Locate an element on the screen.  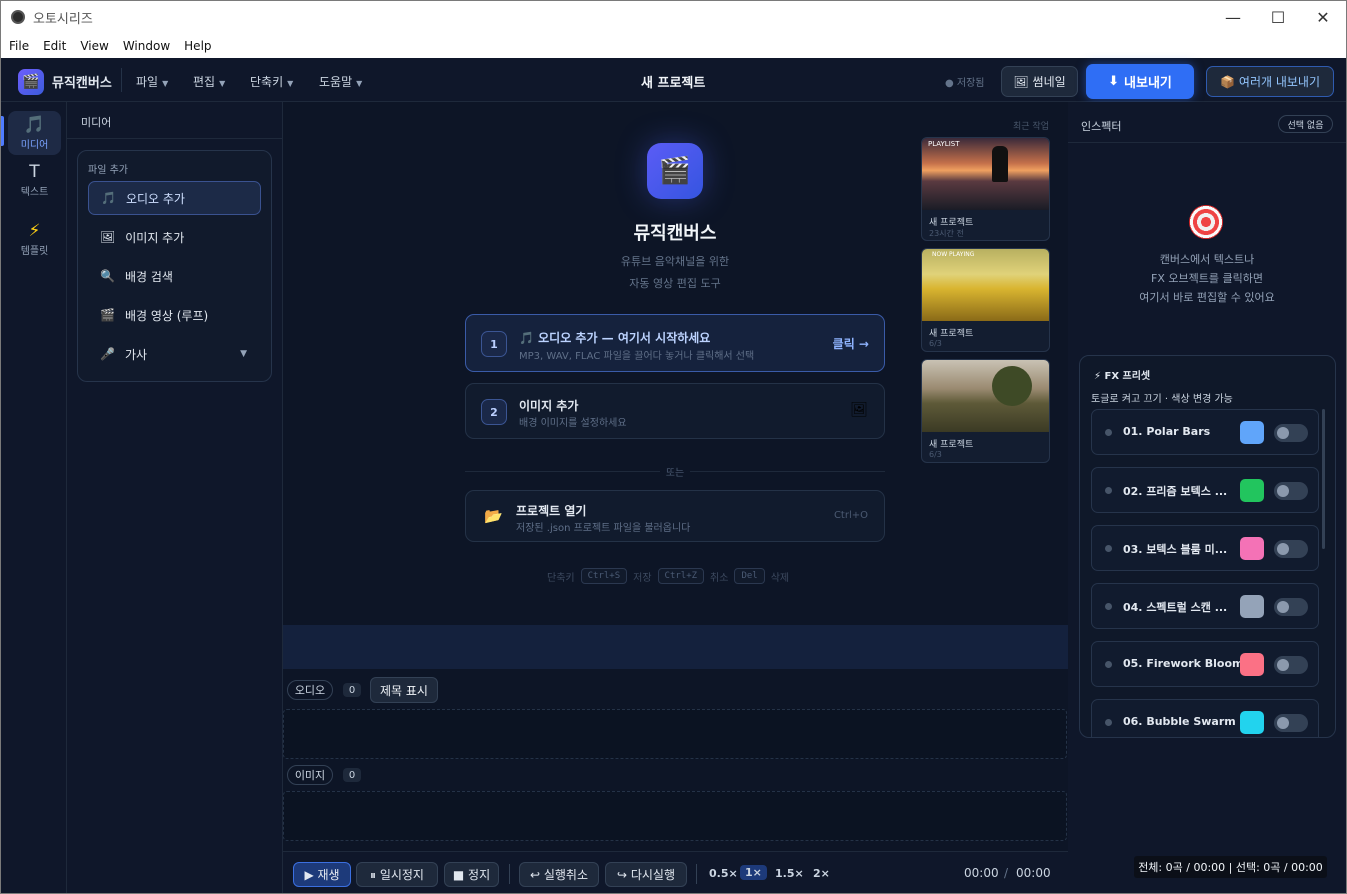
open-project-title: 프로젝트 열기 is located at coordinates (551, 511).